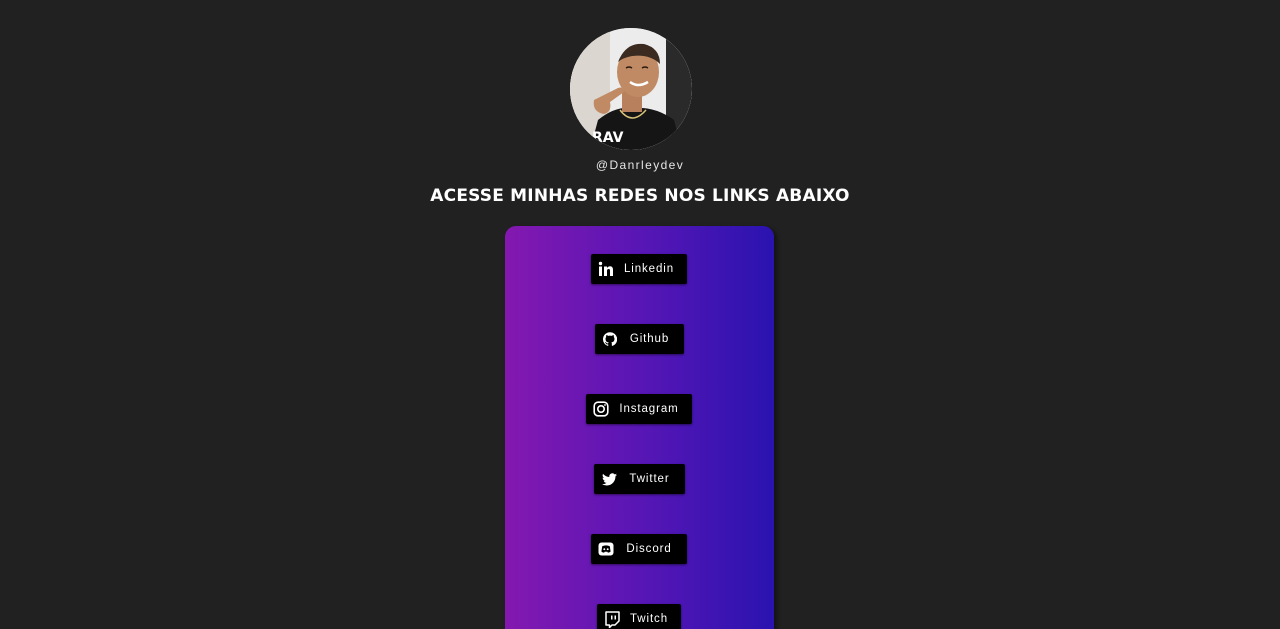 This screenshot has width=1280, height=629. What do you see at coordinates (649, 409) in the screenshot?
I see `instagram-link-label: Instagram` at bounding box center [649, 409].